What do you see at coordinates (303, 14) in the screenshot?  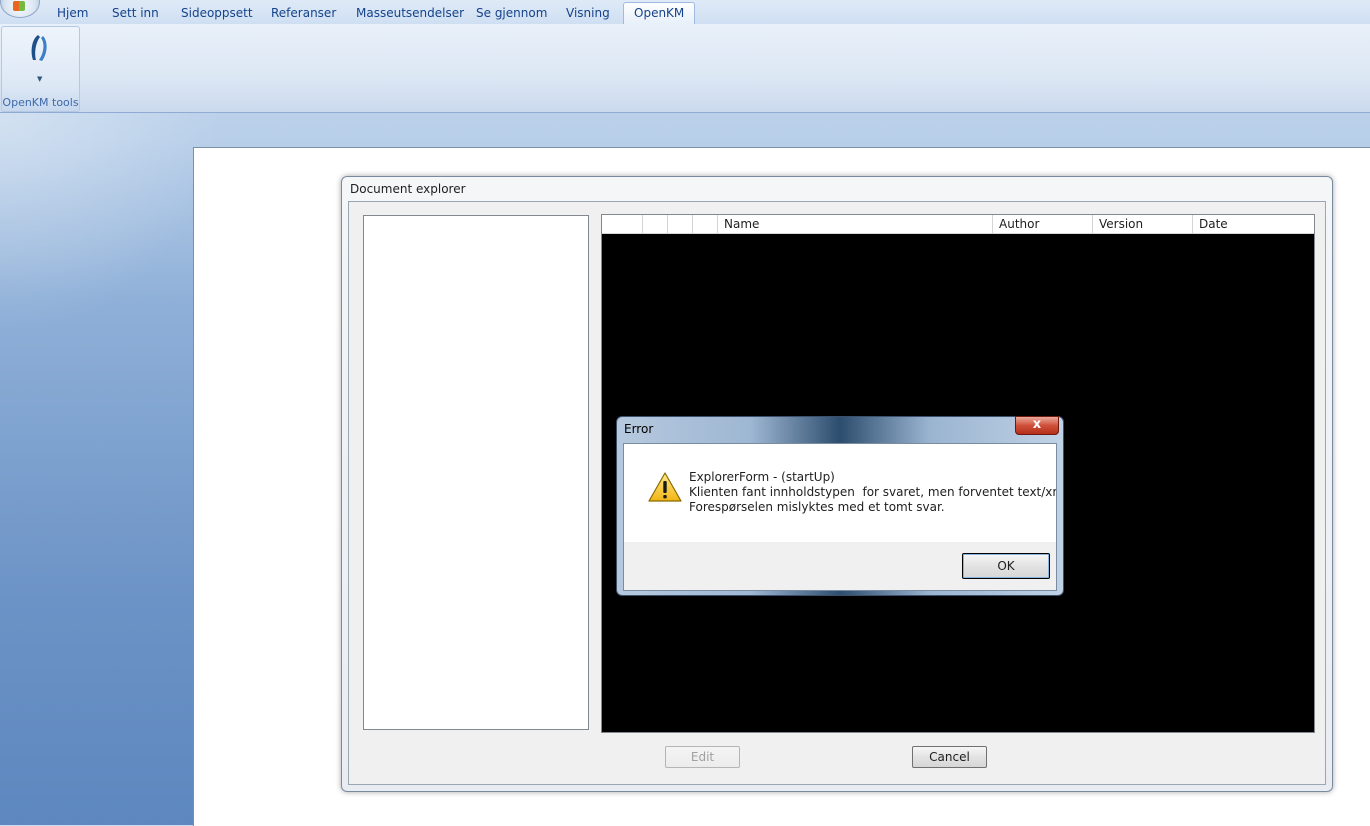 I see `tab-referanser: Referanser` at bounding box center [303, 14].